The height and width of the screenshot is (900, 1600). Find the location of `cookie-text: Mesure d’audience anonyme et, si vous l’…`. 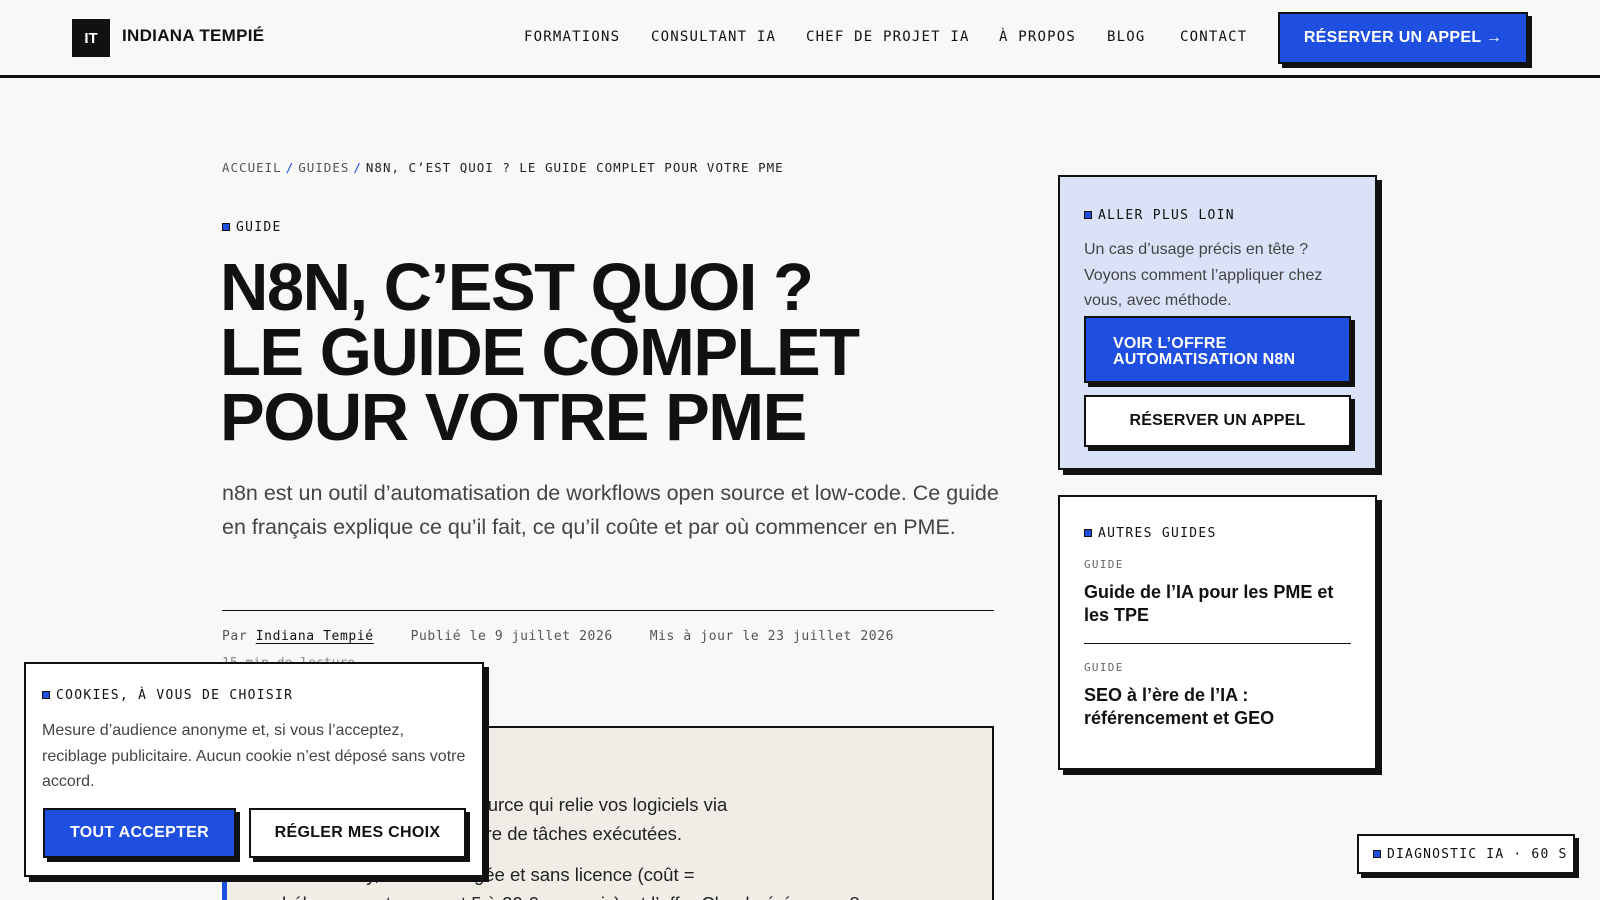

cookie-text: Mesure d’audience anonyme et, si vous l’… is located at coordinates (254, 756).